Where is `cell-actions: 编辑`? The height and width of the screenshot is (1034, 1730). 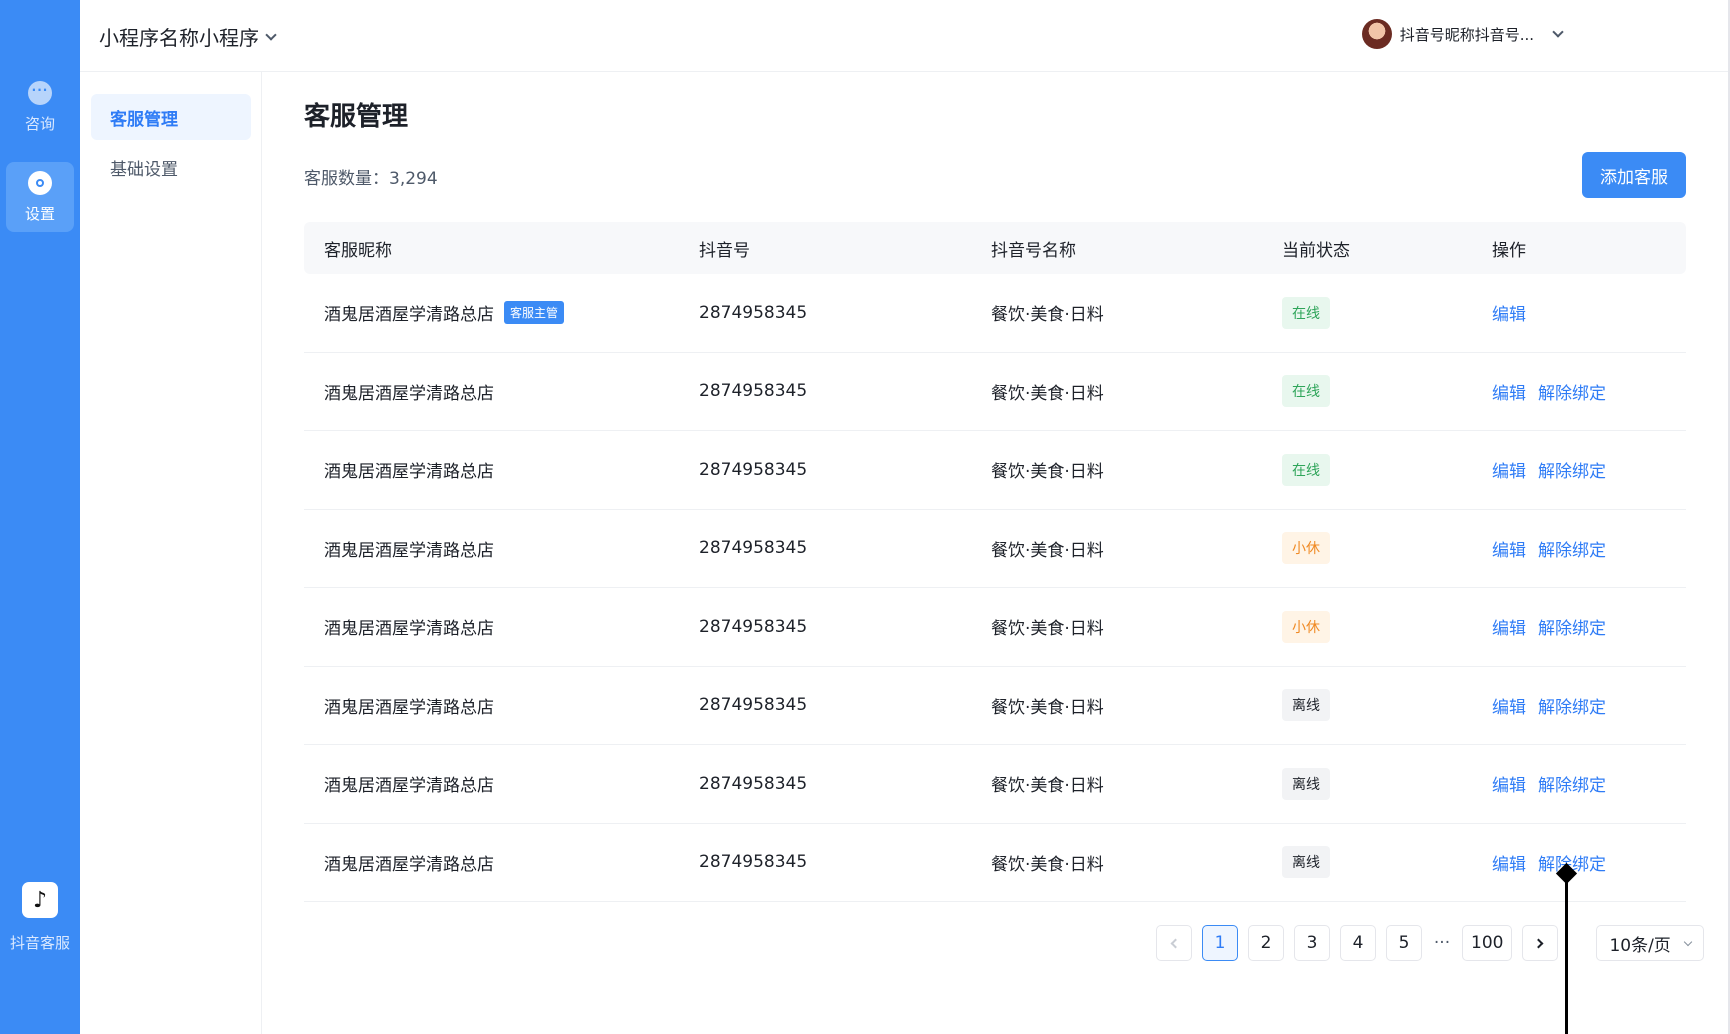
cell-actions: 编辑 is located at coordinates (1515, 313).